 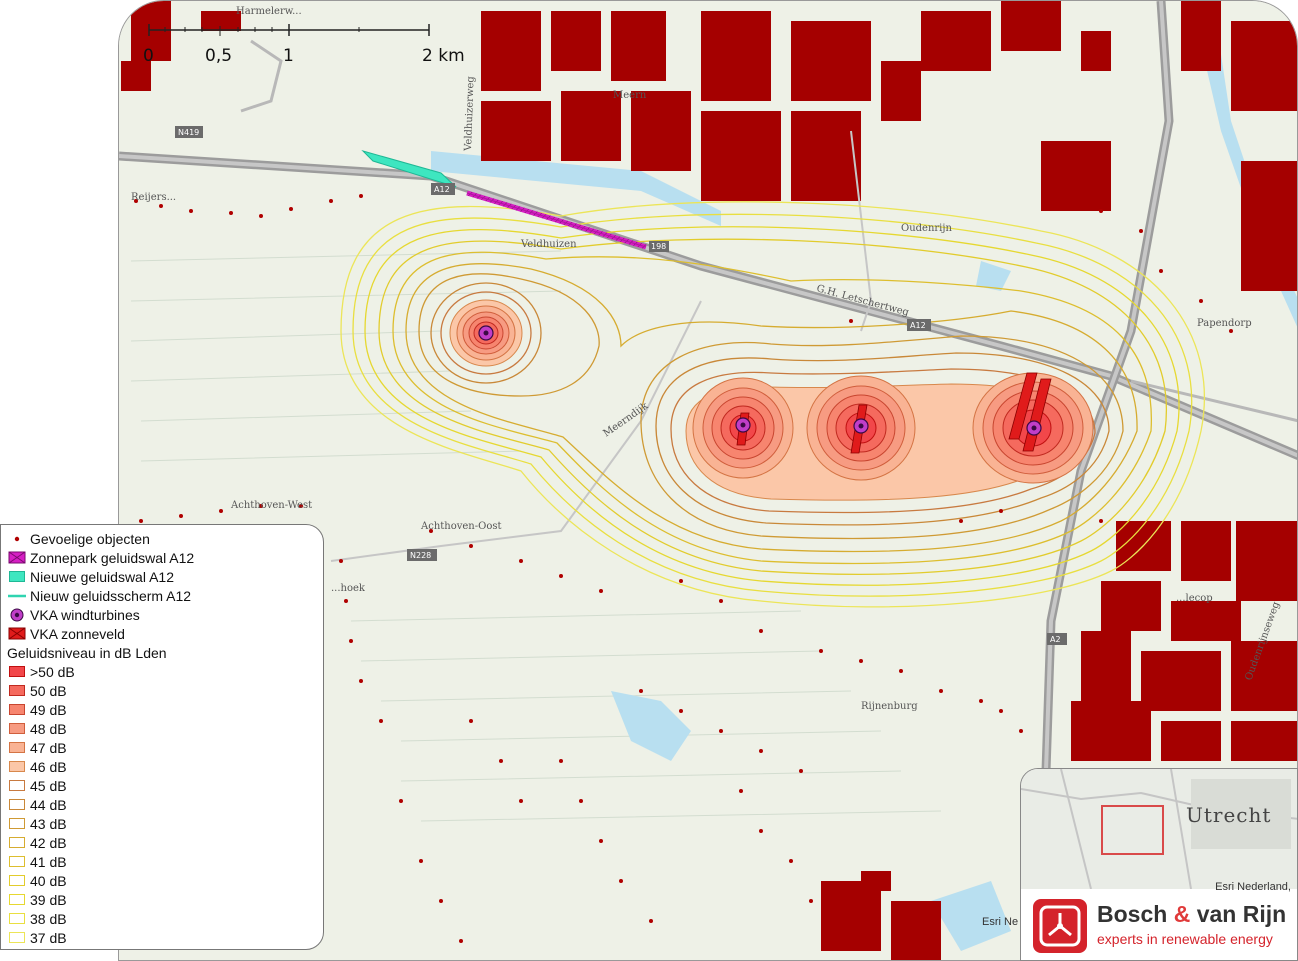 I want to click on legend-item-solar-noise-wall: Zonnepark geluidswal A12, so click(x=165, y=557).